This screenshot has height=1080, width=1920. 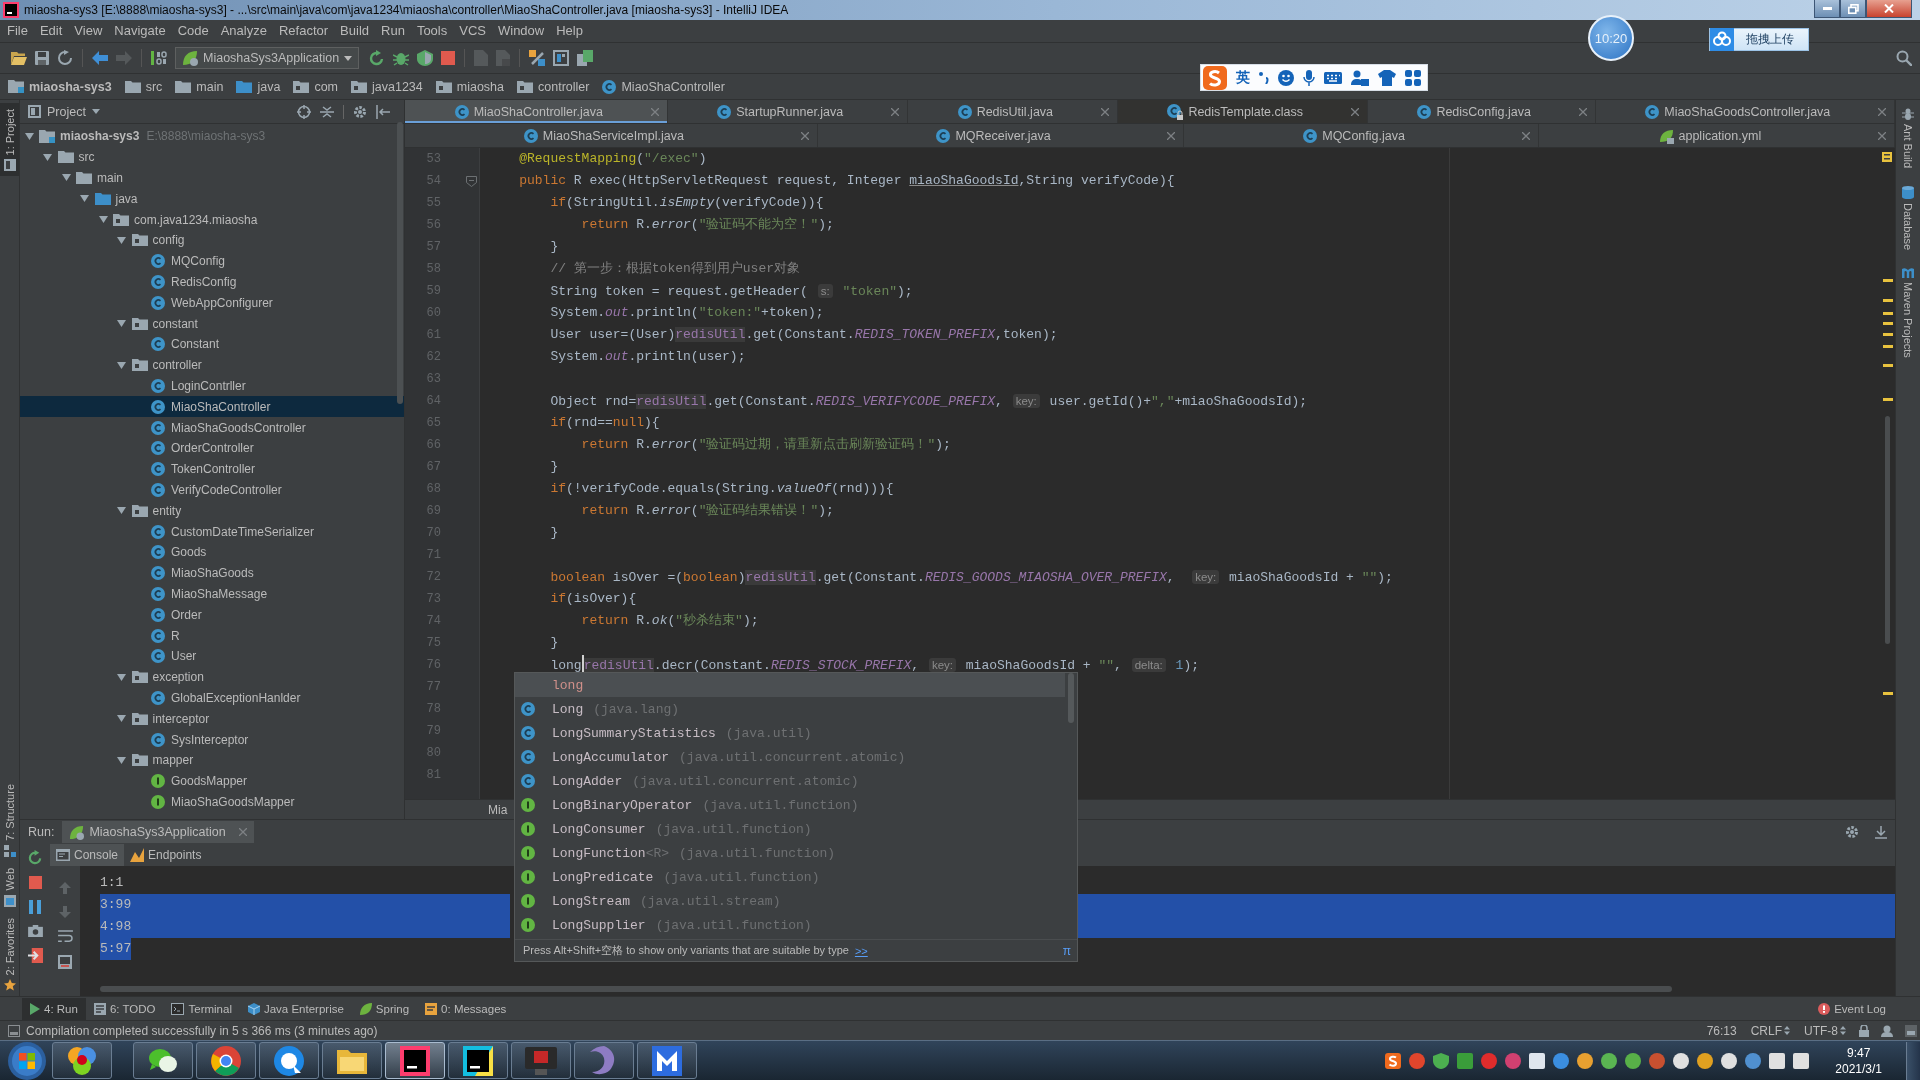 I want to click on grid-icon, so click(x=1413, y=77).